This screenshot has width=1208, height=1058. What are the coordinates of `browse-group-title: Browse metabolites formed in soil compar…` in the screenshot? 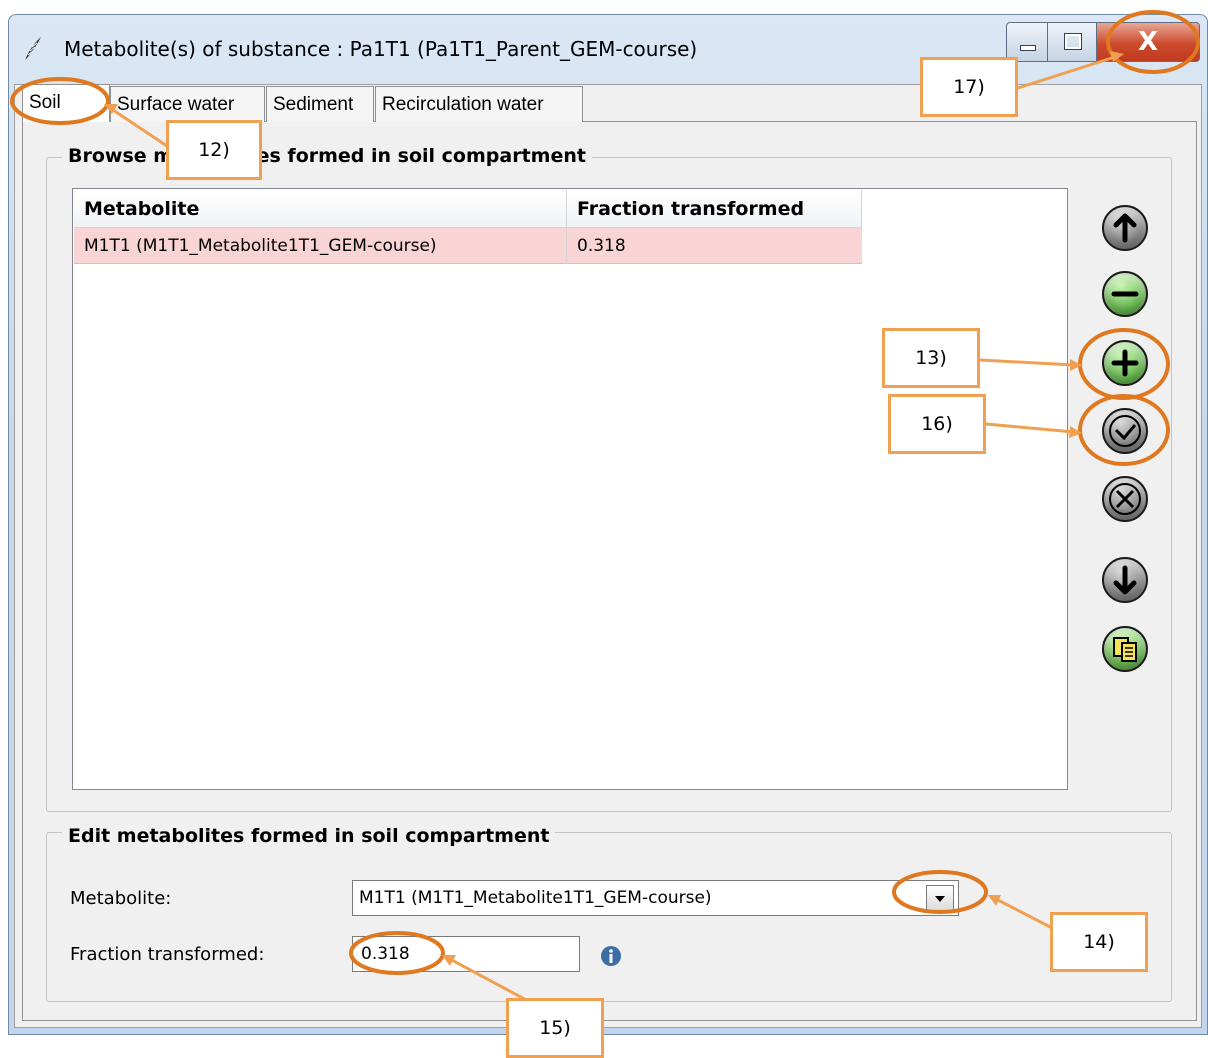 It's located at (327, 156).